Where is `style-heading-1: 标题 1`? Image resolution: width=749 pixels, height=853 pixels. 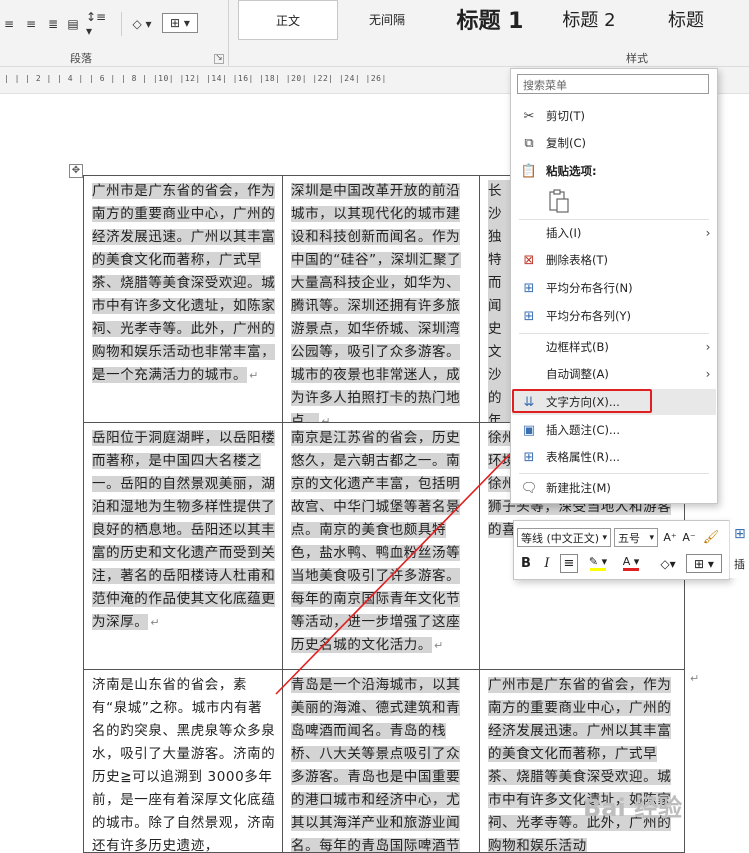 style-heading-1: 标题 1 is located at coordinates (490, 19).